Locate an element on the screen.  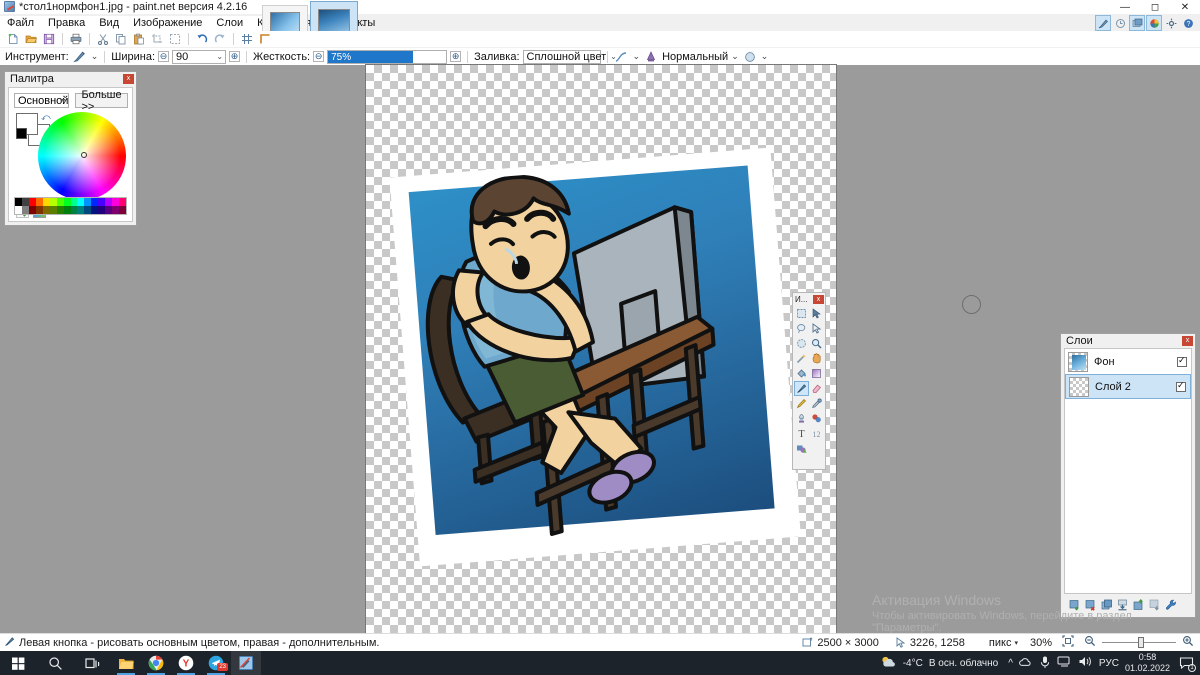
language-indicator: РУС is located at coordinates (1109, 663).